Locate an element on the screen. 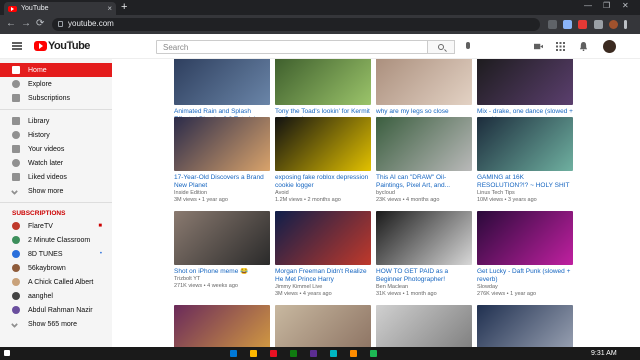 The image size is (640, 360). subscription-label: Show 565 more is located at coordinates (53, 324).